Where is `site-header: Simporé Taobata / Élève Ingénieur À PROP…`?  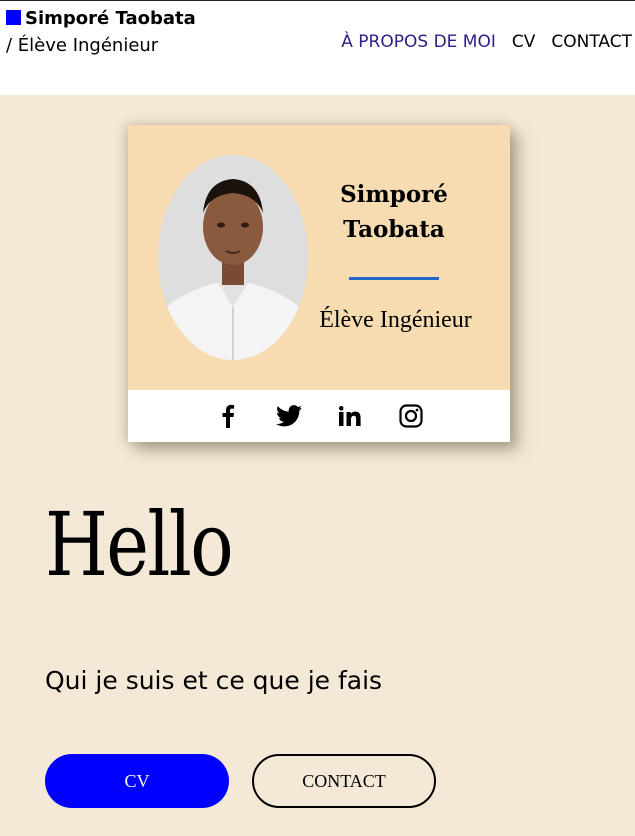 site-header: Simporé Taobata / Élève Ingénieur À PROP… is located at coordinates (317, 47).